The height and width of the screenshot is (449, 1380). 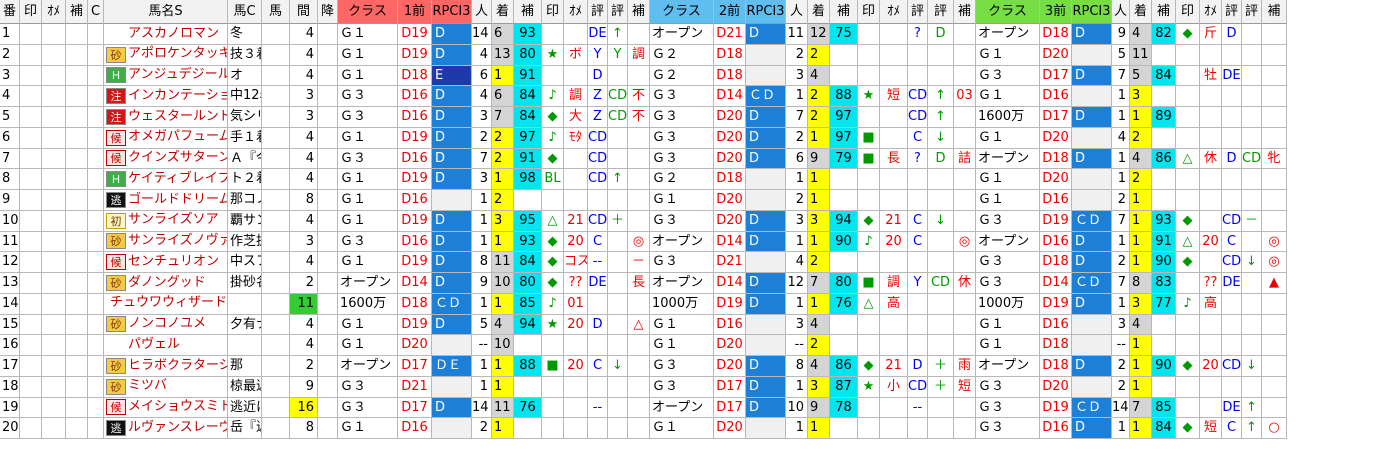 What do you see at coordinates (10, 96) in the screenshot?
I see `row-number: 4` at bounding box center [10, 96].